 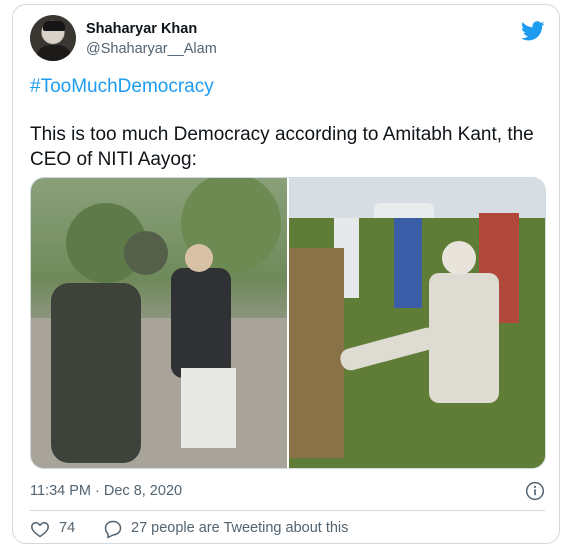 What do you see at coordinates (67, 528) in the screenshot?
I see `like-count: 74` at bounding box center [67, 528].